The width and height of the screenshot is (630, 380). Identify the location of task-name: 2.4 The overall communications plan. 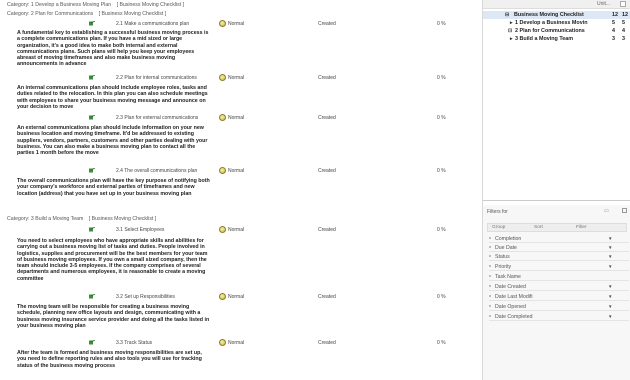
(157, 171).